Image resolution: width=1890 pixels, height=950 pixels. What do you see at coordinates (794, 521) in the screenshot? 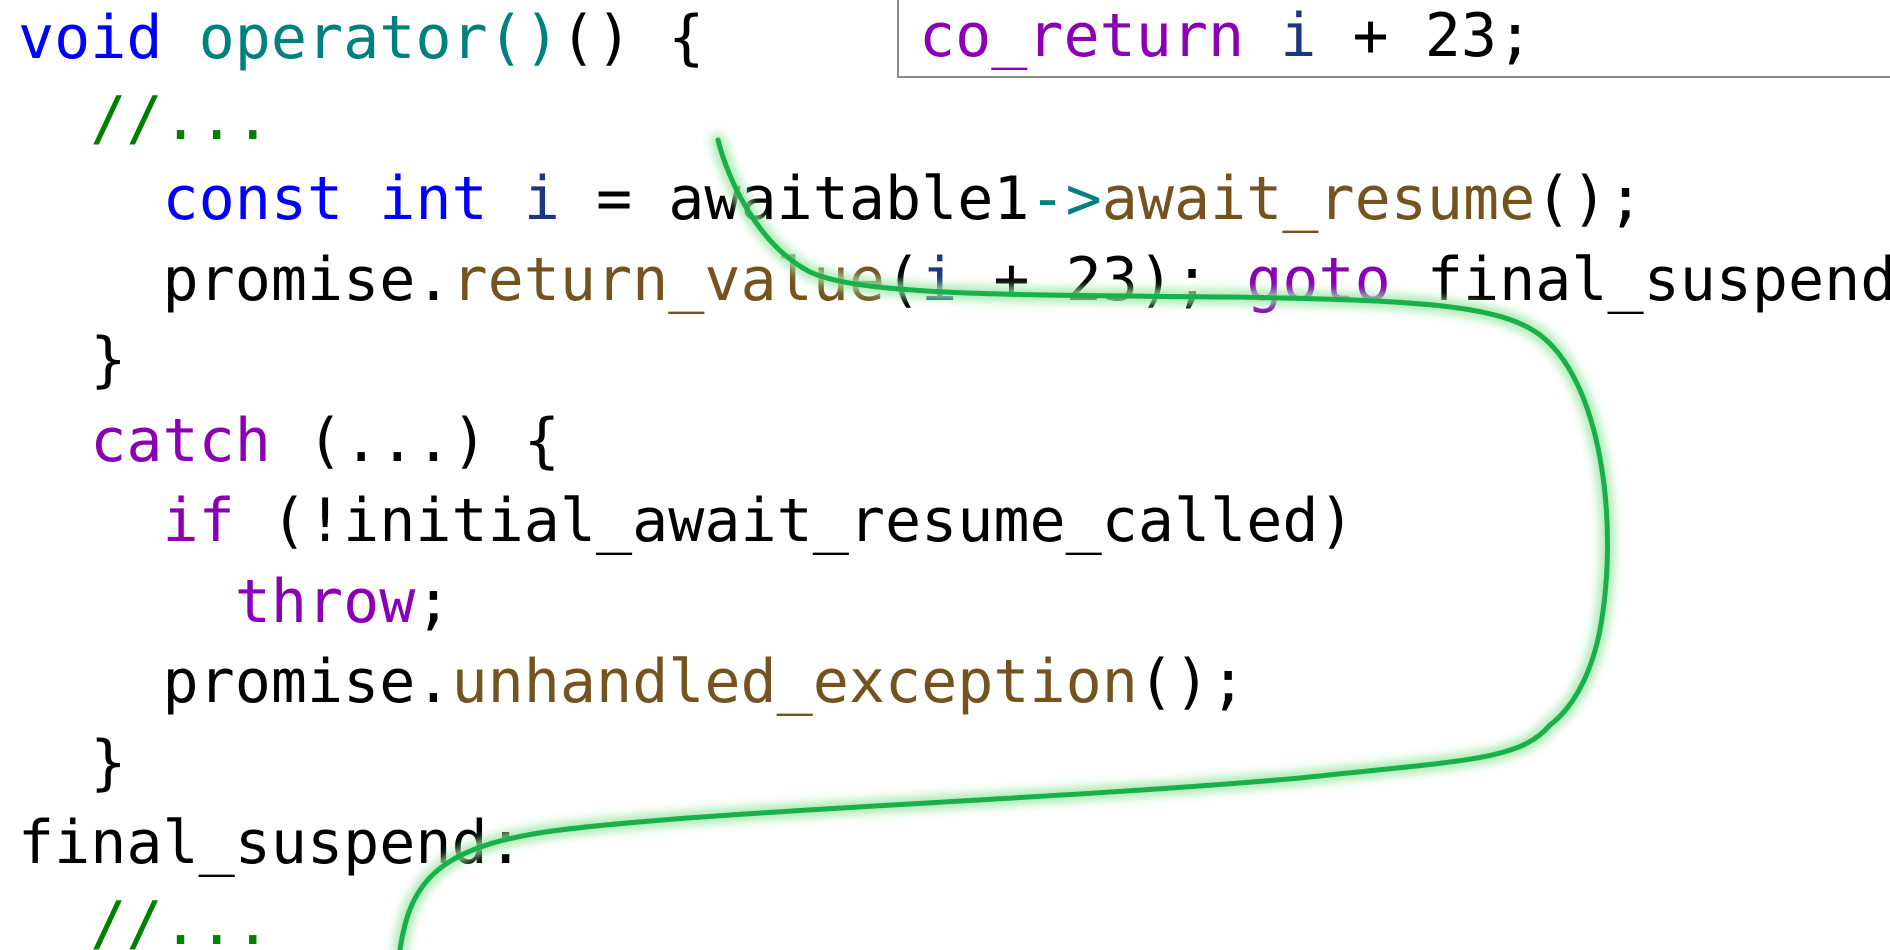
I see `code-token-default: (!initial_await_resume_called)` at bounding box center [794, 521].